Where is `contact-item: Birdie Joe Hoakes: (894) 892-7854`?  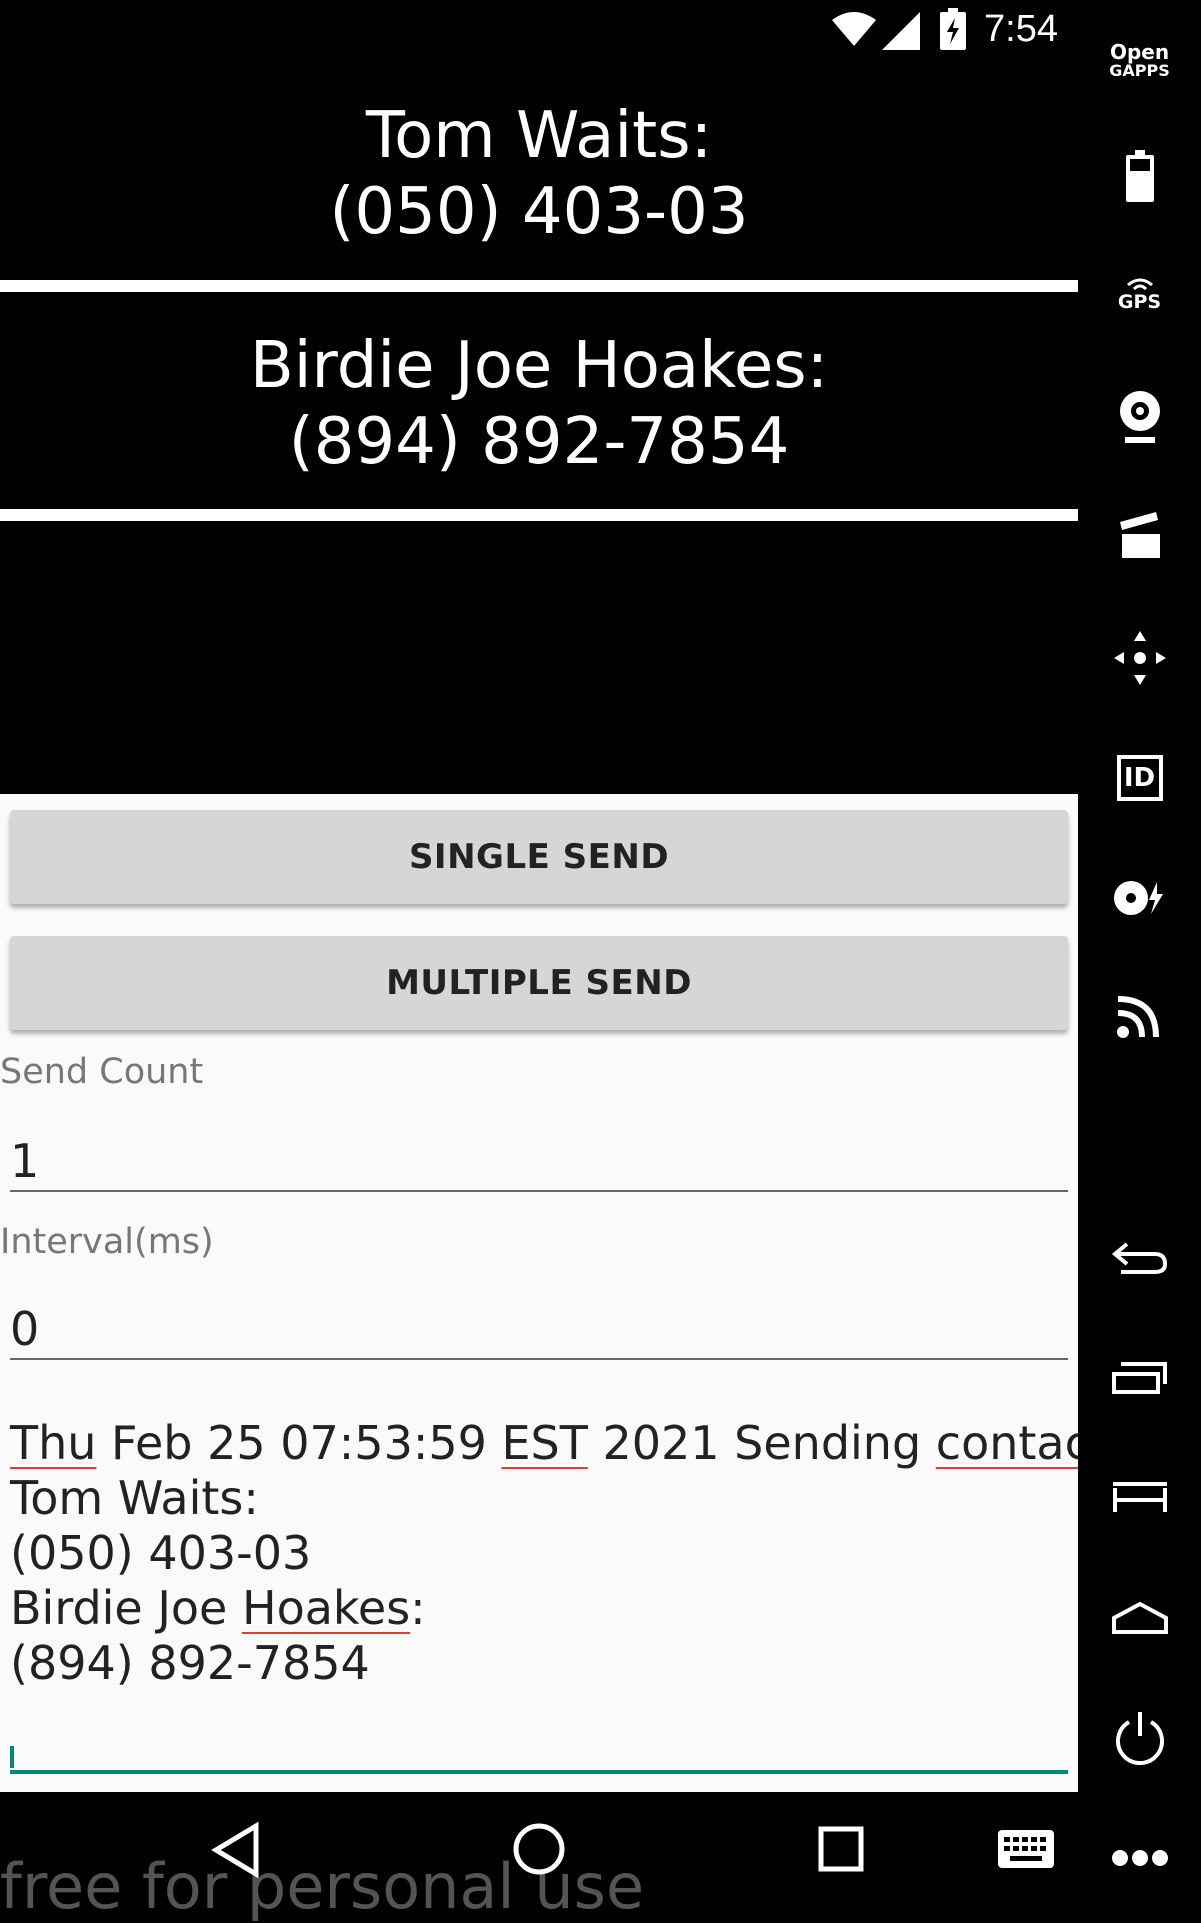
contact-item: Birdie Joe Hoakes: (894) 892-7854 is located at coordinates (539, 404).